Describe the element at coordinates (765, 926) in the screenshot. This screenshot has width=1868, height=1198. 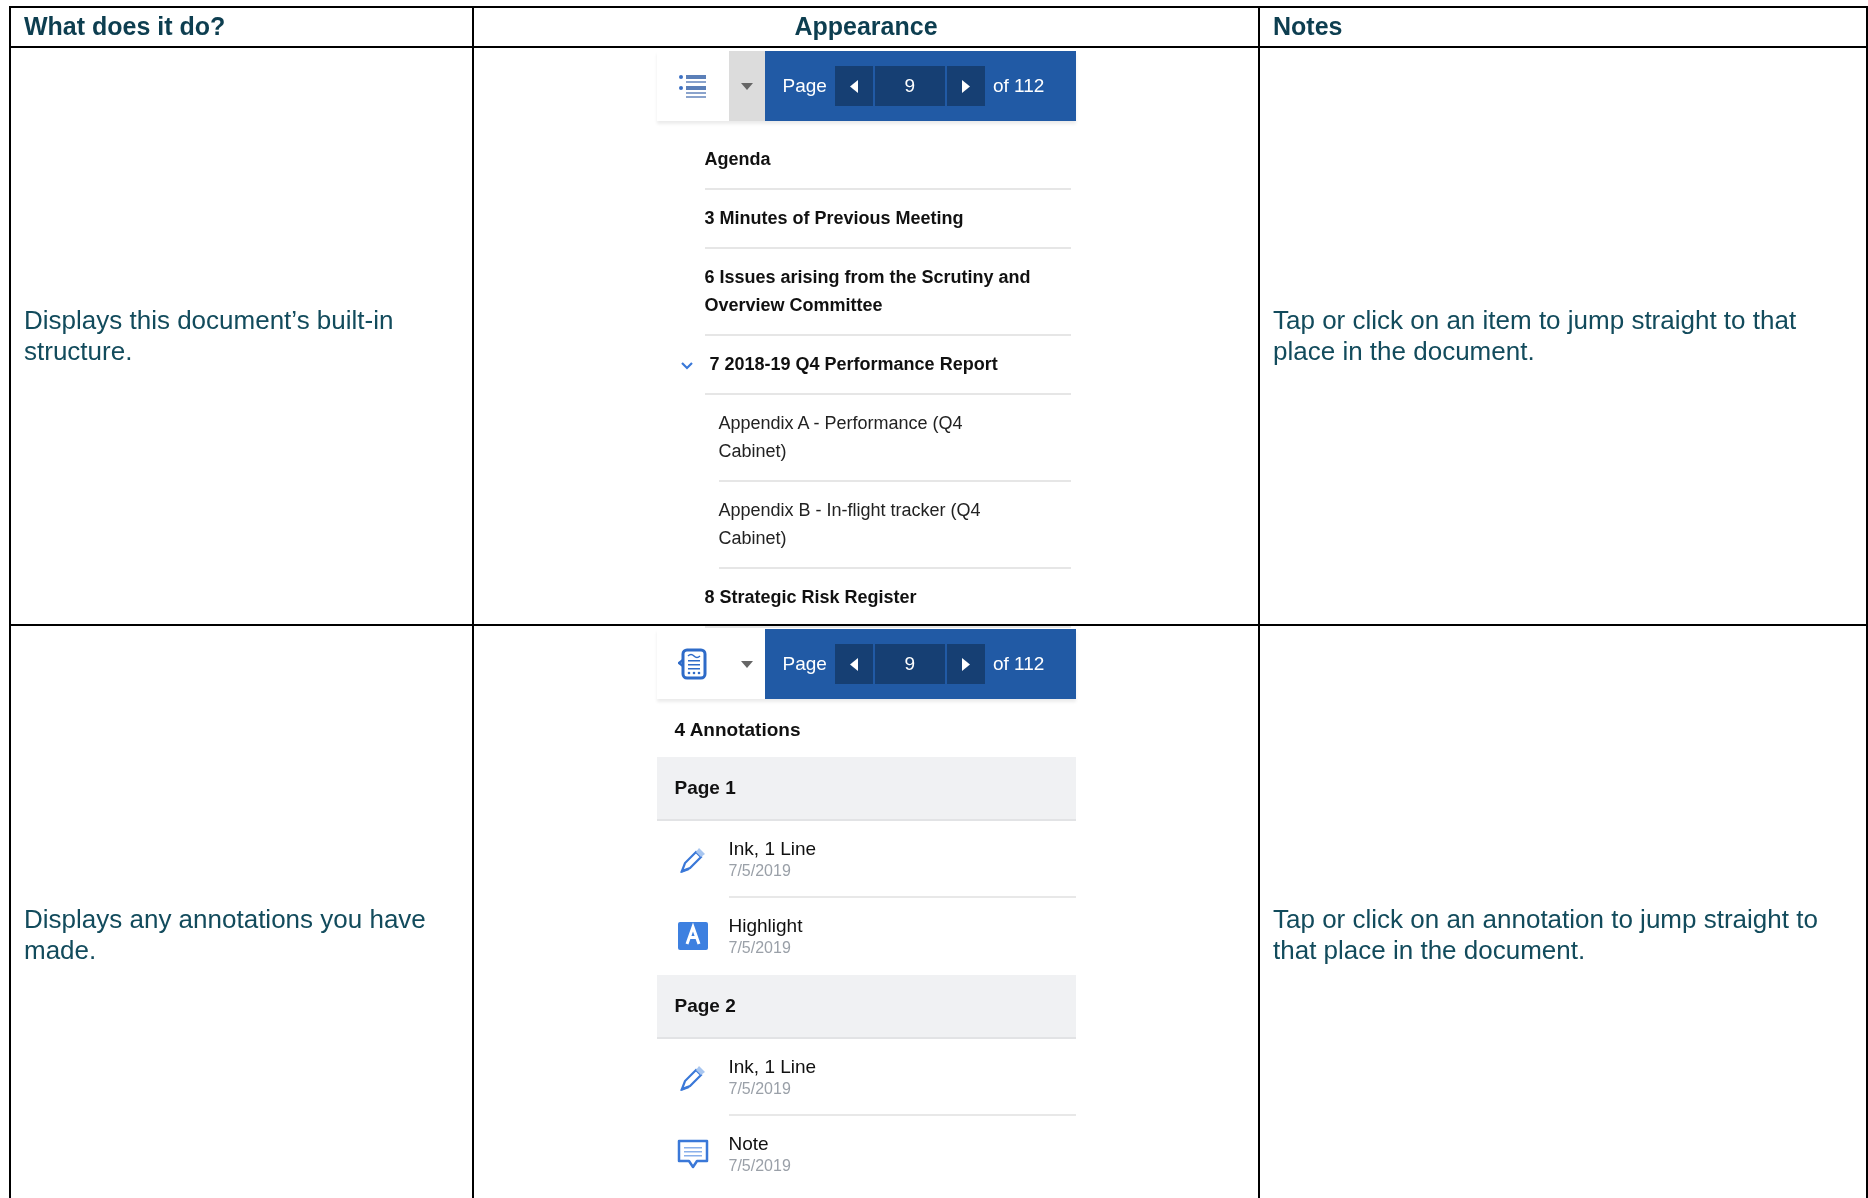
I see `annotation-title: Highlight` at that location.